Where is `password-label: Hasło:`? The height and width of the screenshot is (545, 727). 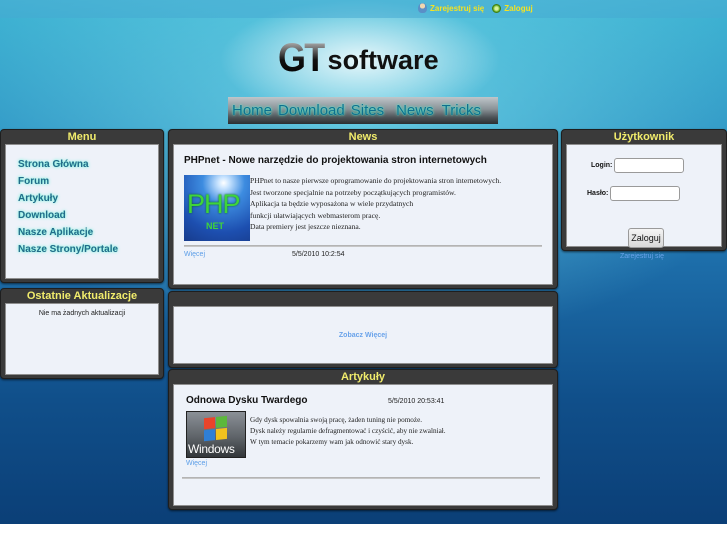 password-label: Hasło: is located at coordinates (598, 193).